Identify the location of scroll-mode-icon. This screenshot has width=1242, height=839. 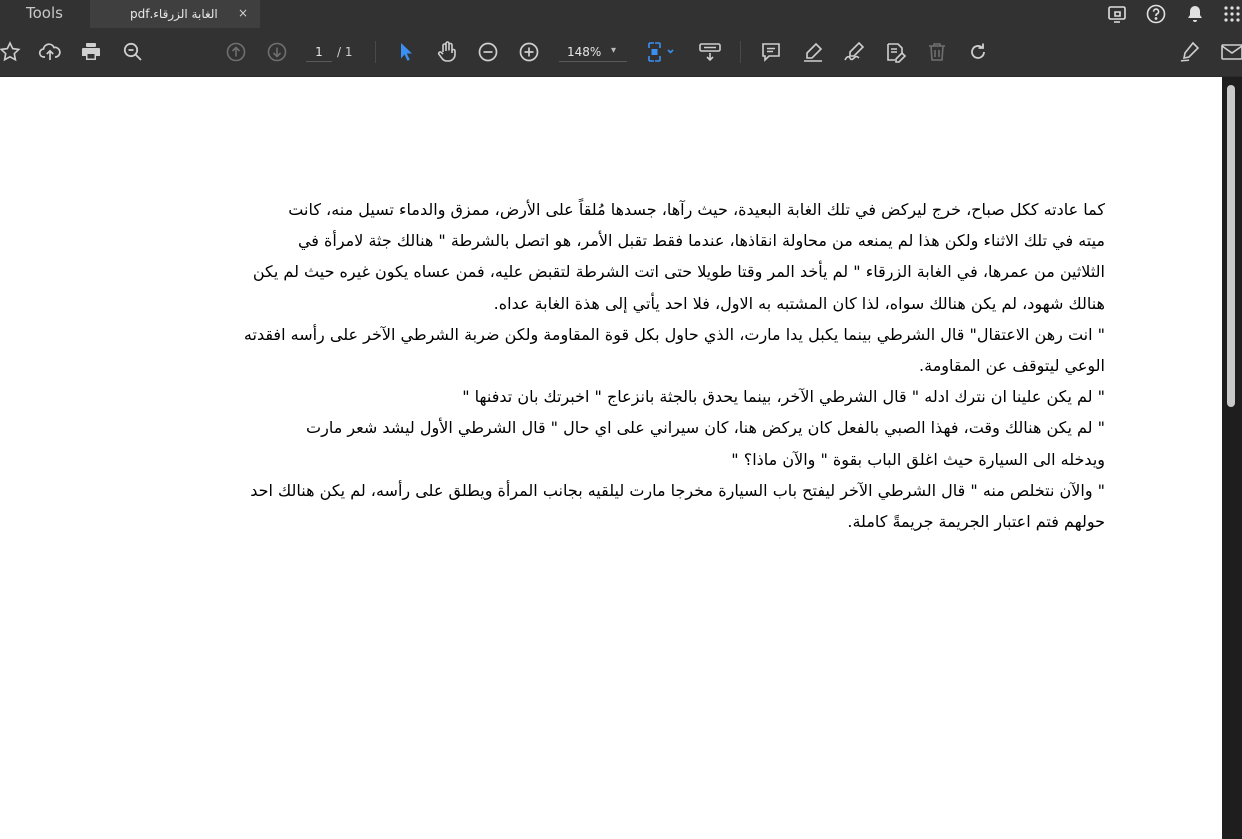
(710, 52).